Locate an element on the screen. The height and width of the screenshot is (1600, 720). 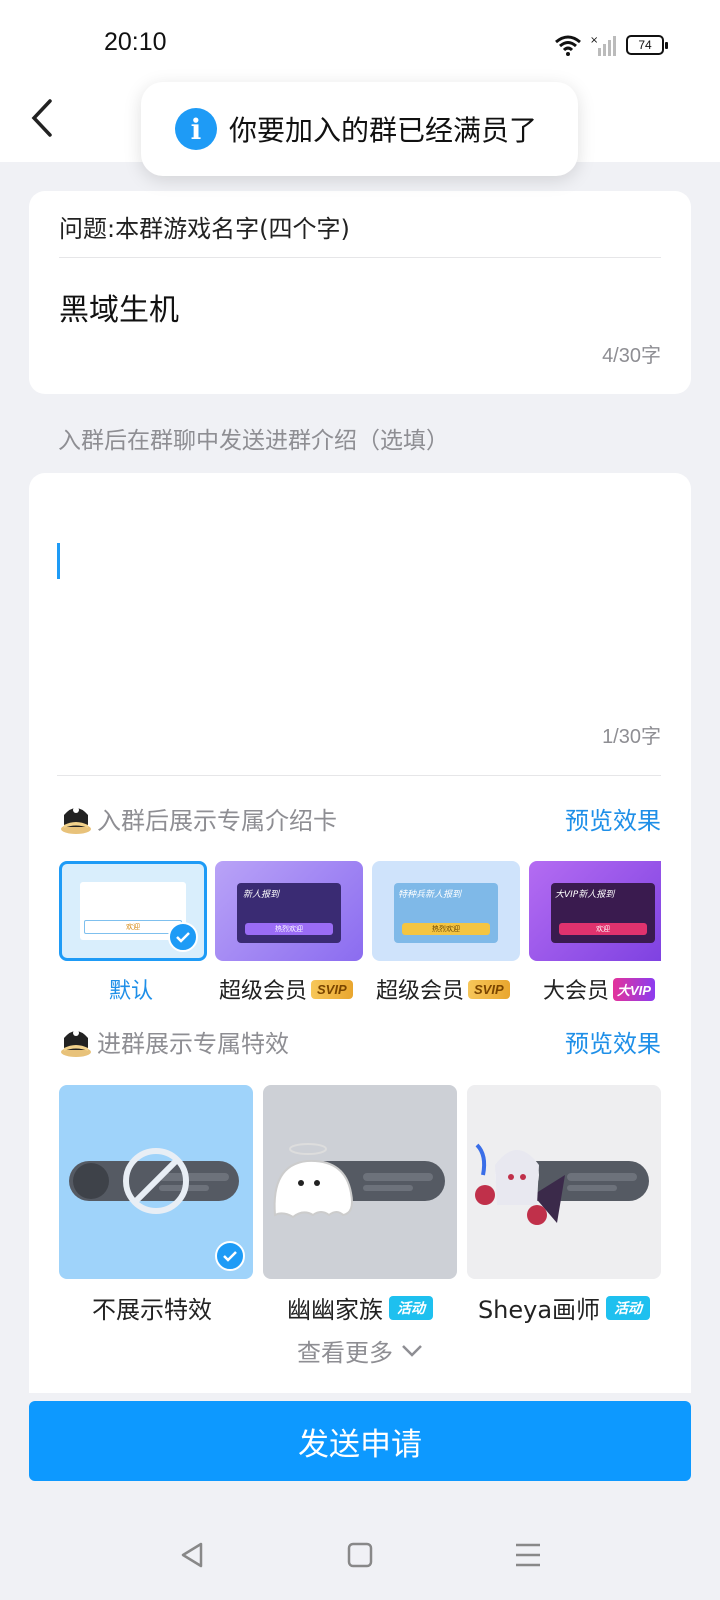
nav-menu-button is located at coordinates (528, 1555).